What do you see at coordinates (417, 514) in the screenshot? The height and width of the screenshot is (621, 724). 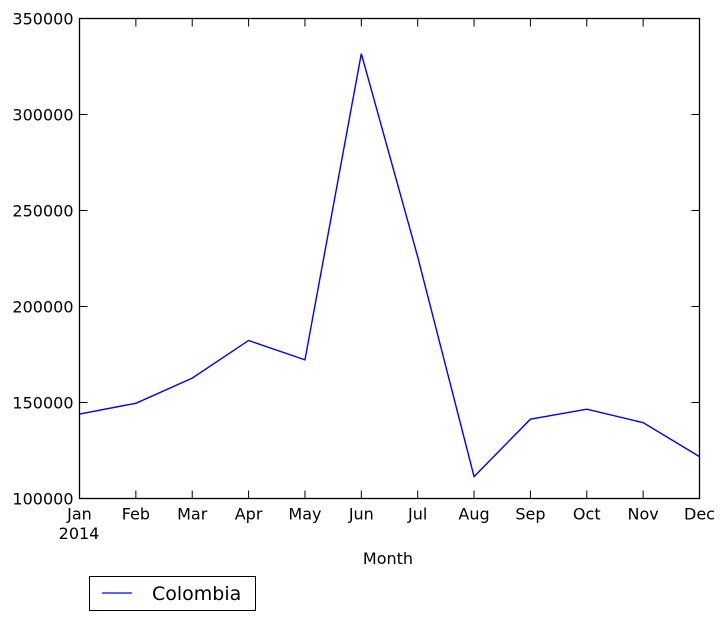 I see `x-tick-label: Jul` at bounding box center [417, 514].